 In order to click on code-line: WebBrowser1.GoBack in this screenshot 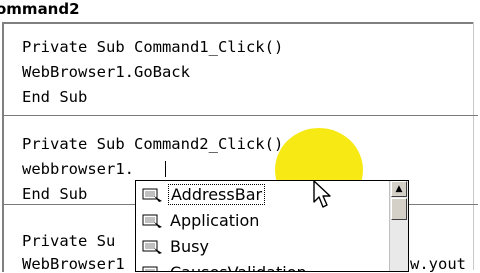, I will do `click(106, 72)`.